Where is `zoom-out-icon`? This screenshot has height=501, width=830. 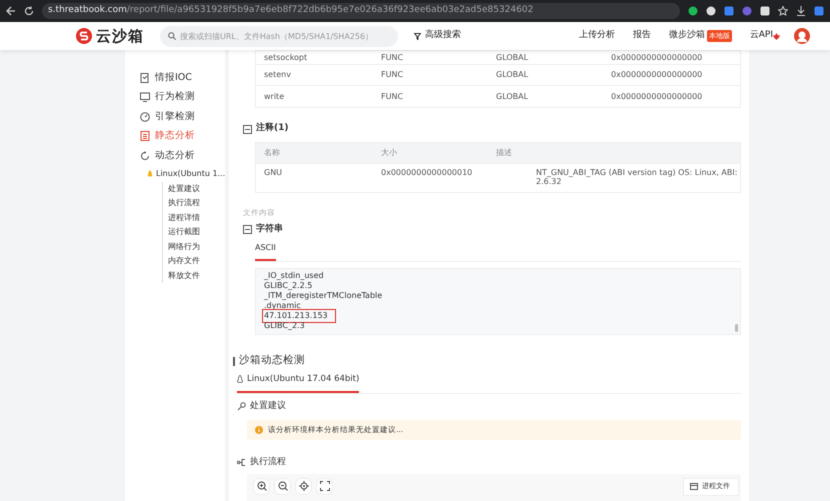
zoom-out-icon is located at coordinates (283, 486).